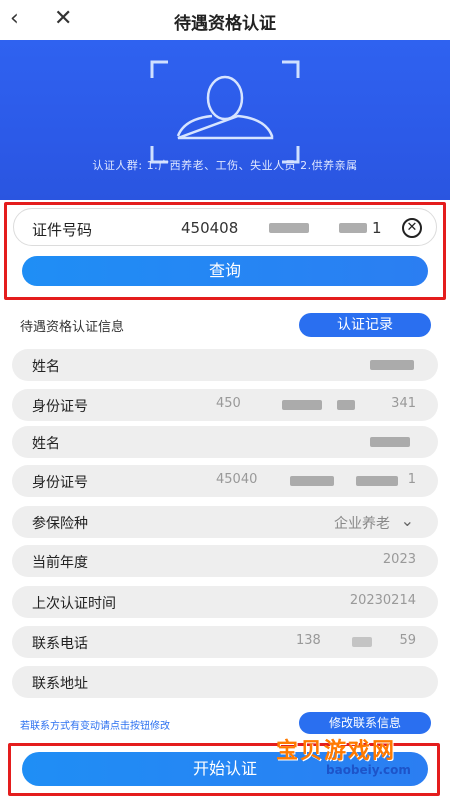 The image size is (450, 800). Describe the element at coordinates (407, 640) in the screenshot. I see `field-value-tail: 59` at that location.